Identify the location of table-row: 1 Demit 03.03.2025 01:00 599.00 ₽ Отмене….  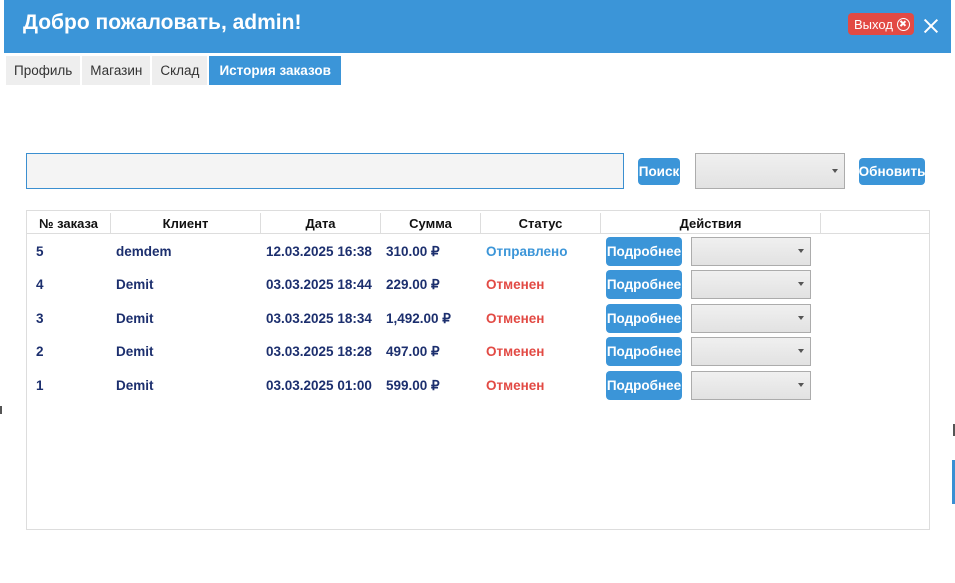
(478, 385).